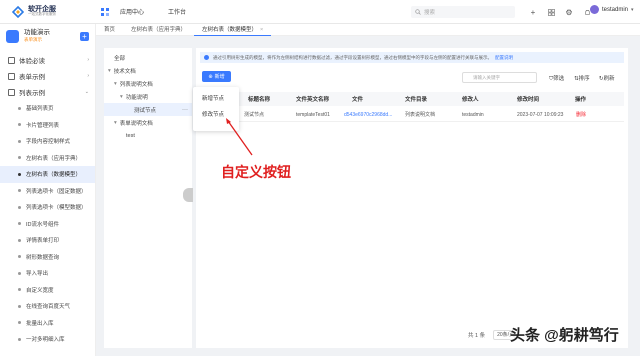 Image resolution: width=640 pixels, height=356 pixels. What do you see at coordinates (11, 76) in the screenshot?
I see `form-icon` at bounding box center [11, 76].